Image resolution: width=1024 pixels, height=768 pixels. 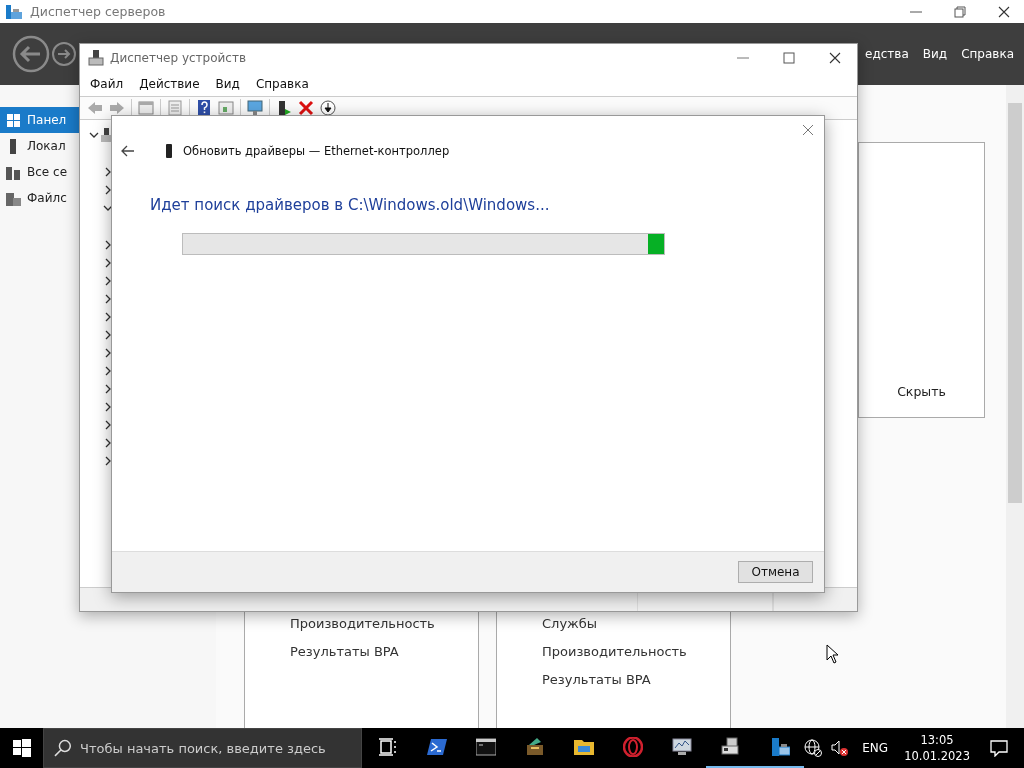 What do you see at coordinates (178, 58) in the screenshot?
I see `window-title: Диспетчер устройств` at bounding box center [178, 58].